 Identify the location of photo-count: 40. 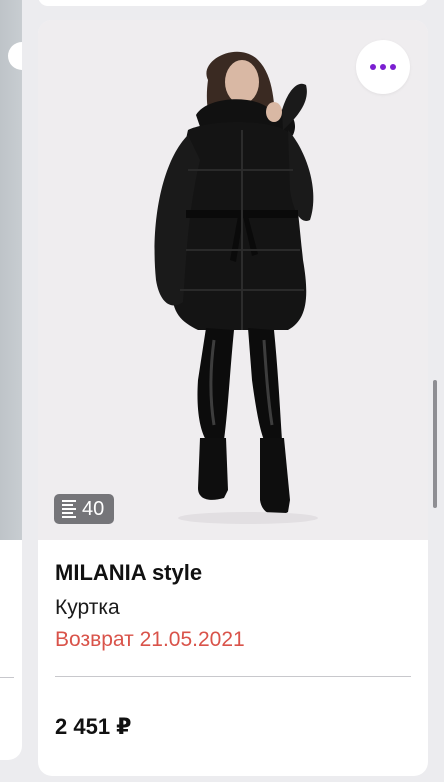
(93, 508).